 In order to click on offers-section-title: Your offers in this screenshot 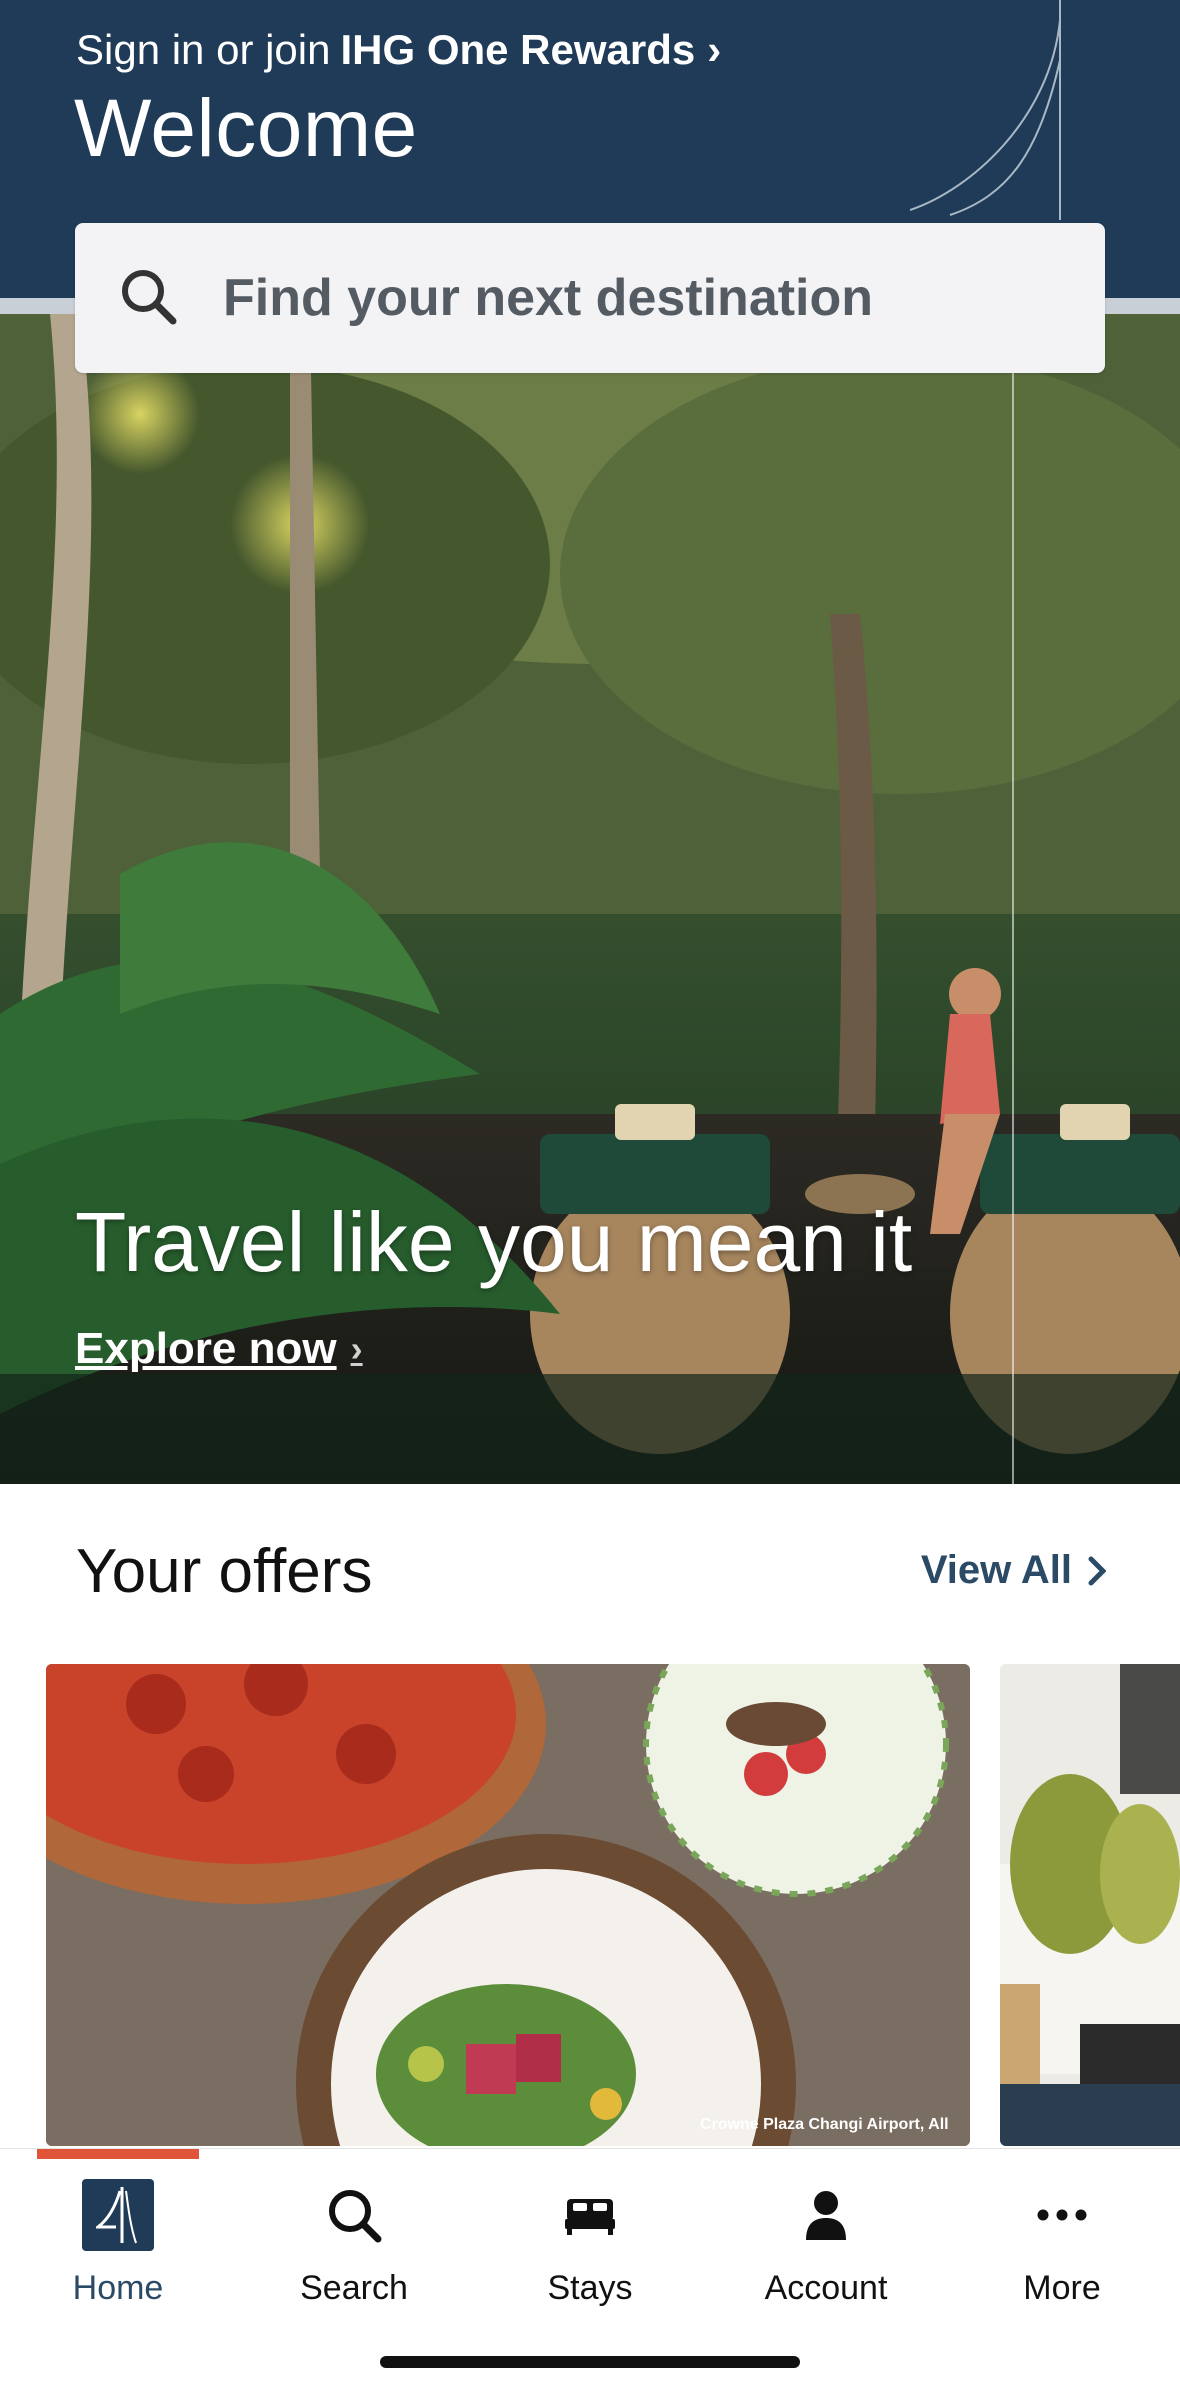, I will do `click(224, 1571)`.